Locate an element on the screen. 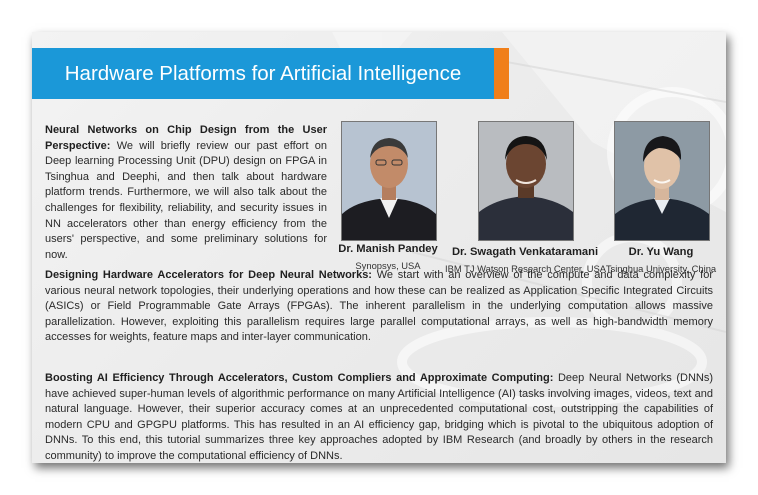  banner-accent is located at coordinates (501, 73).